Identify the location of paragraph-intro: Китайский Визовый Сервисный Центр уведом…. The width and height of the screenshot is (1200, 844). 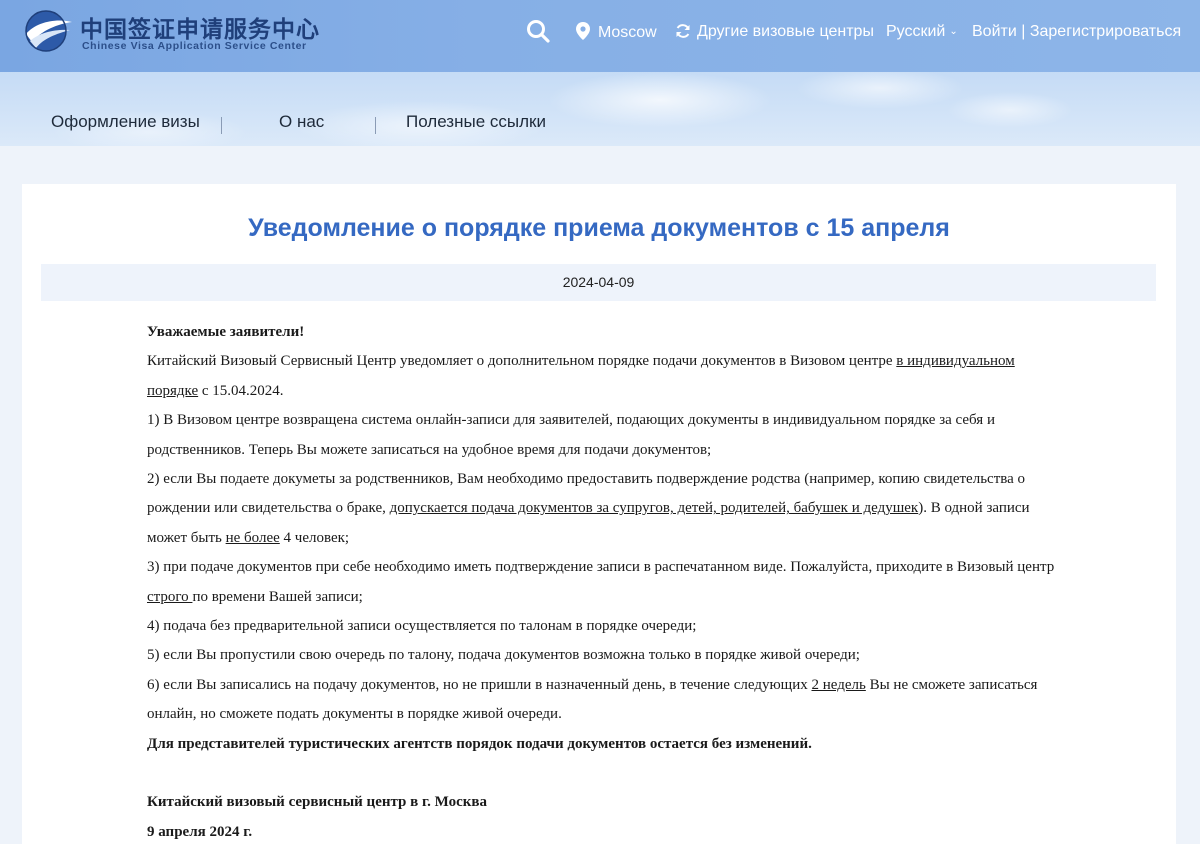
(581, 376).